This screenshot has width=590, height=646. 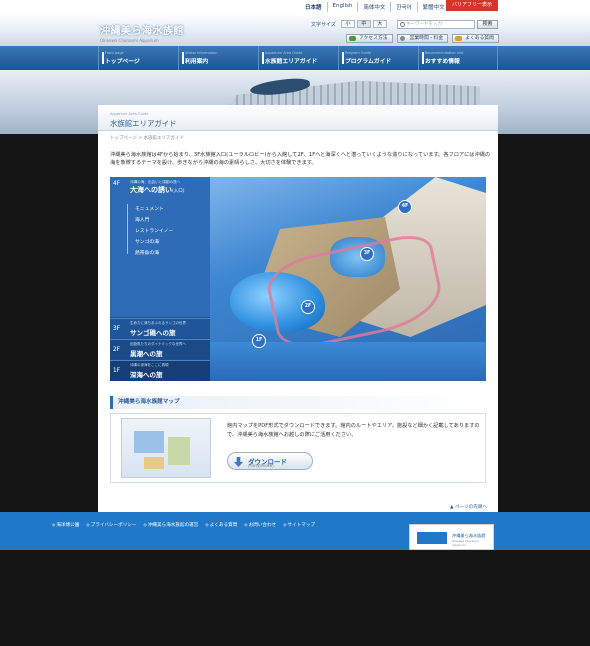 What do you see at coordinates (129, 40) in the screenshot?
I see `logo-text-en: Okinawa Churaumi Aquarium` at bounding box center [129, 40].